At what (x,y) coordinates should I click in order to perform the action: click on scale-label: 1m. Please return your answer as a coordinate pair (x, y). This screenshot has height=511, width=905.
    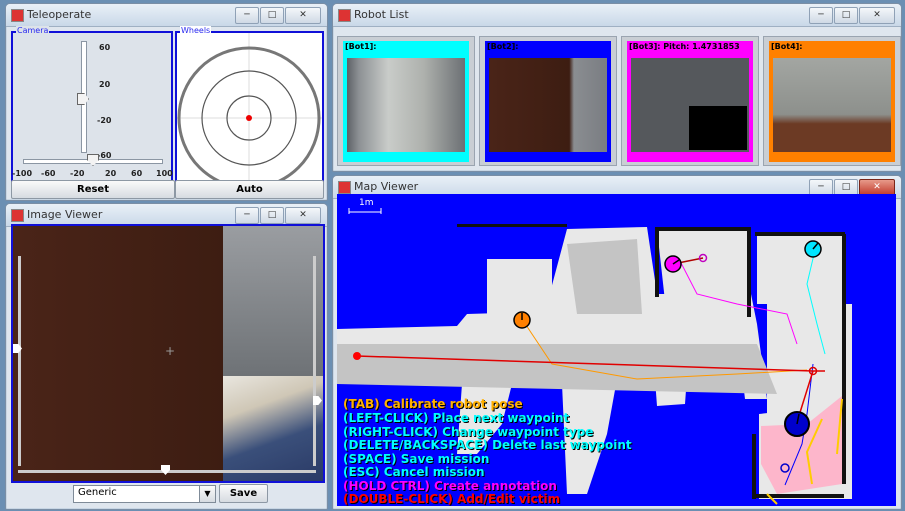
    Looking at the image, I should click on (366, 203).